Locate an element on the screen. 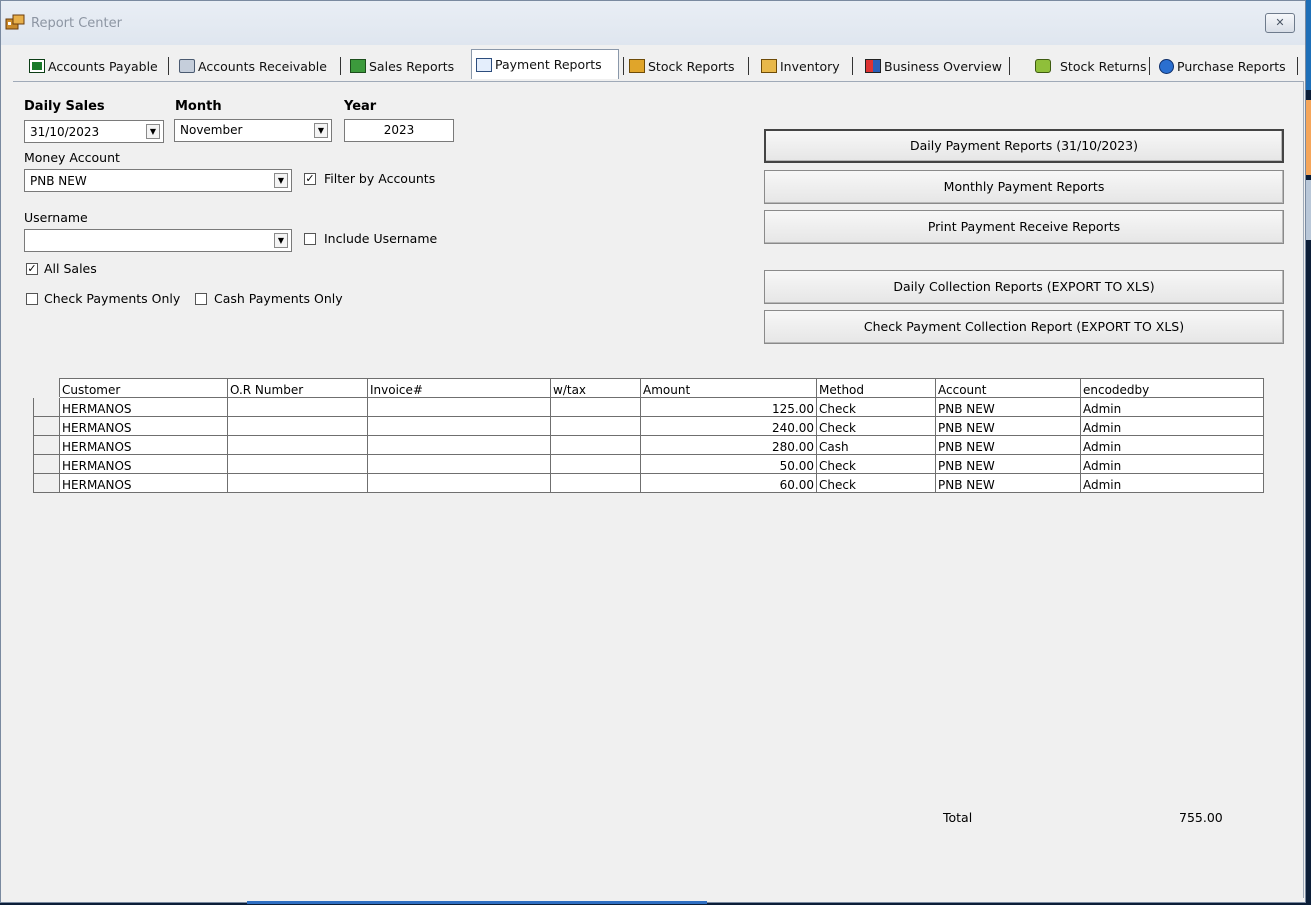  column-header-method: Method is located at coordinates (876, 388).